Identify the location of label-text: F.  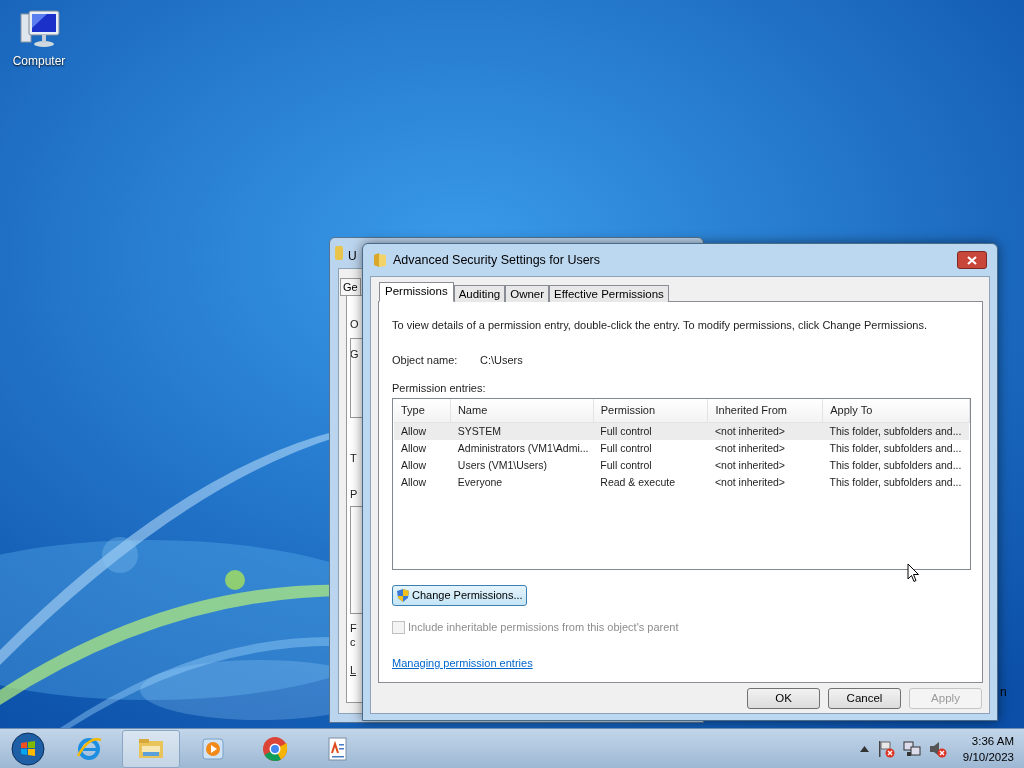
(353, 628).